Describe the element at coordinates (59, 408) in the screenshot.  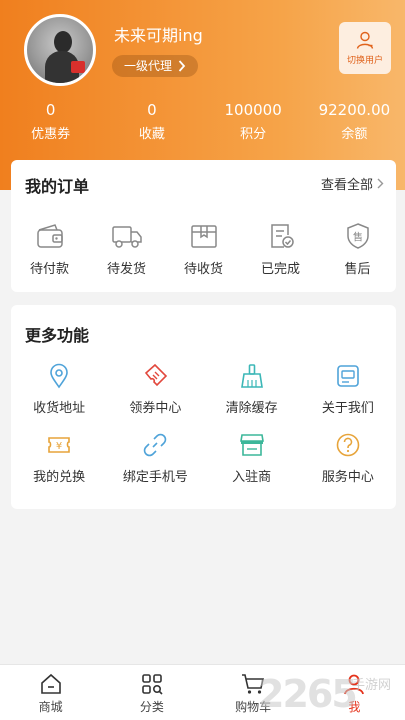
I see `func-label: 收货地址` at that location.